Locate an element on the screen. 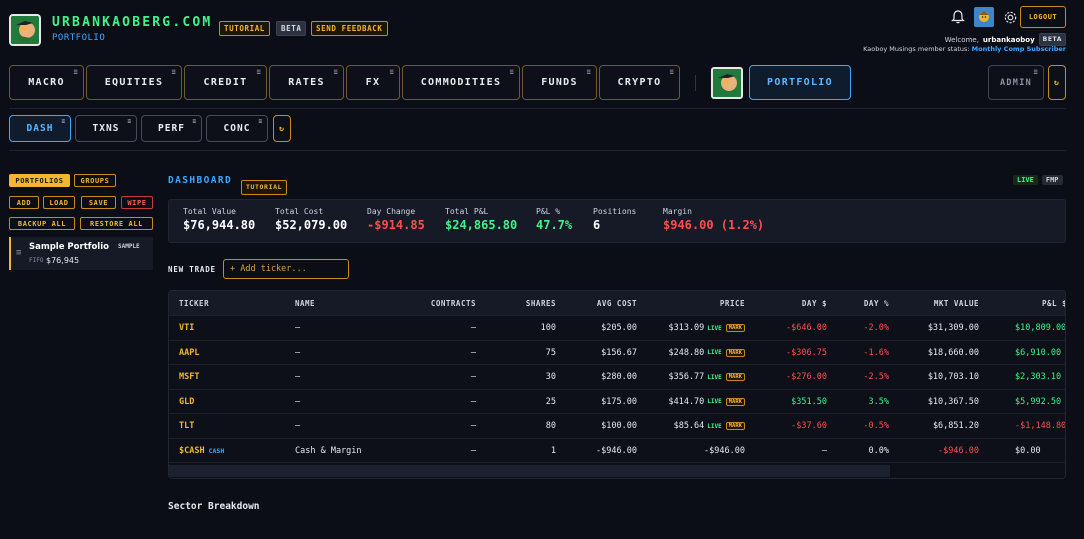 Image resolution: width=1084 pixels, height=539 pixels. cell-name: Cash & Margin is located at coordinates (328, 450).